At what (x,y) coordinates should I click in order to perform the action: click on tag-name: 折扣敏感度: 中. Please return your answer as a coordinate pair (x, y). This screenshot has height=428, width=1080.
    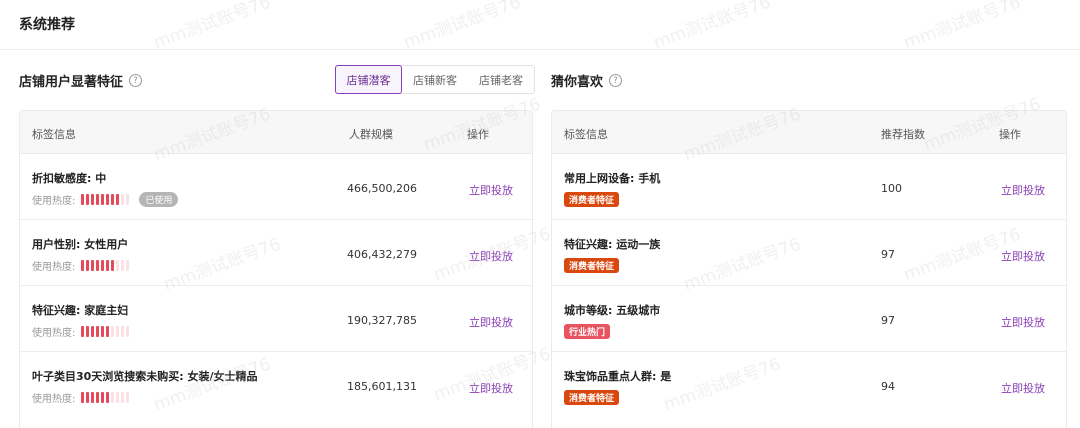
    Looking at the image, I should click on (69, 178).